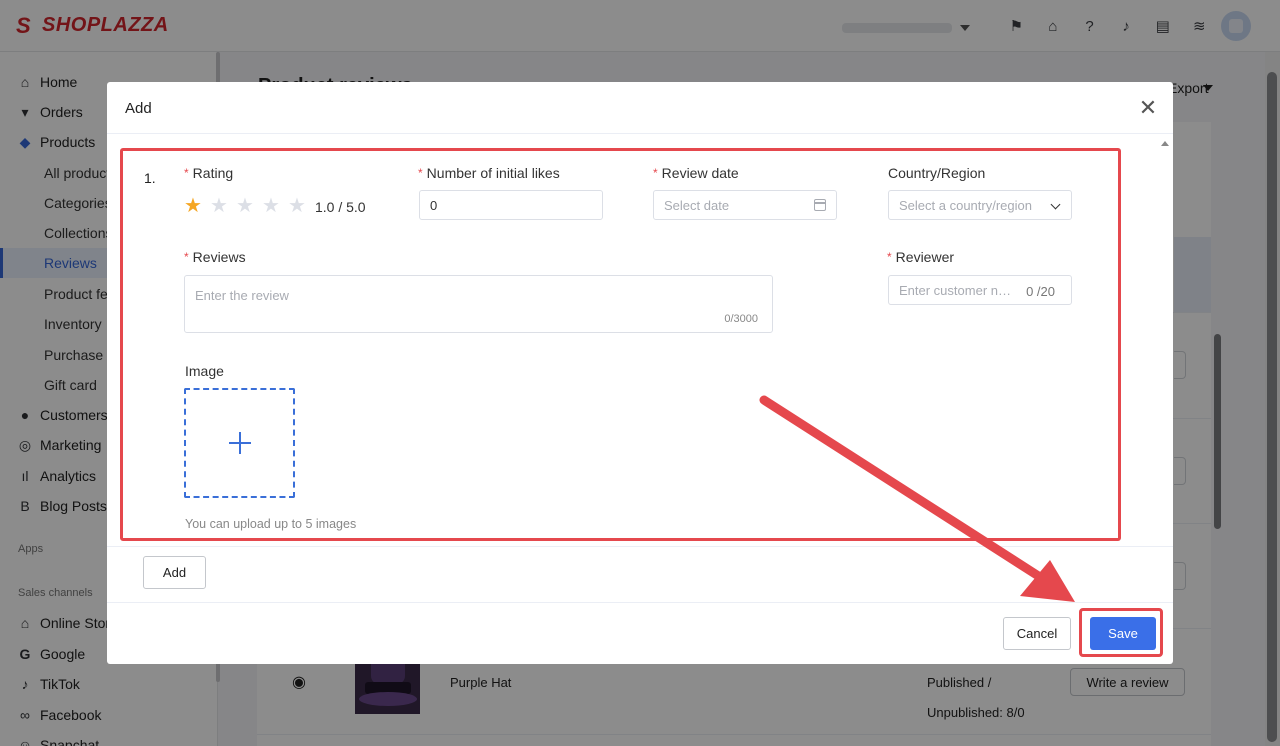 The image size is (1280, 746). I want to click on date-placeholder: Select date, so click(697, 205).